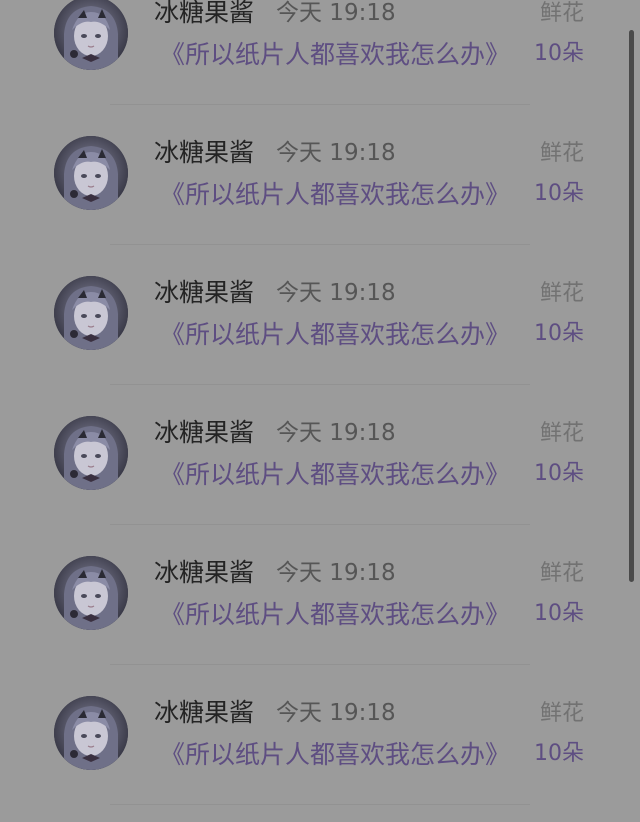 The image size is (640, 822). I want to click on list-item: 冰糖果酱 今天 19:18 《所以纸片人都喜欢我怎么办》 鲜花 10朵, so click(320, 61).